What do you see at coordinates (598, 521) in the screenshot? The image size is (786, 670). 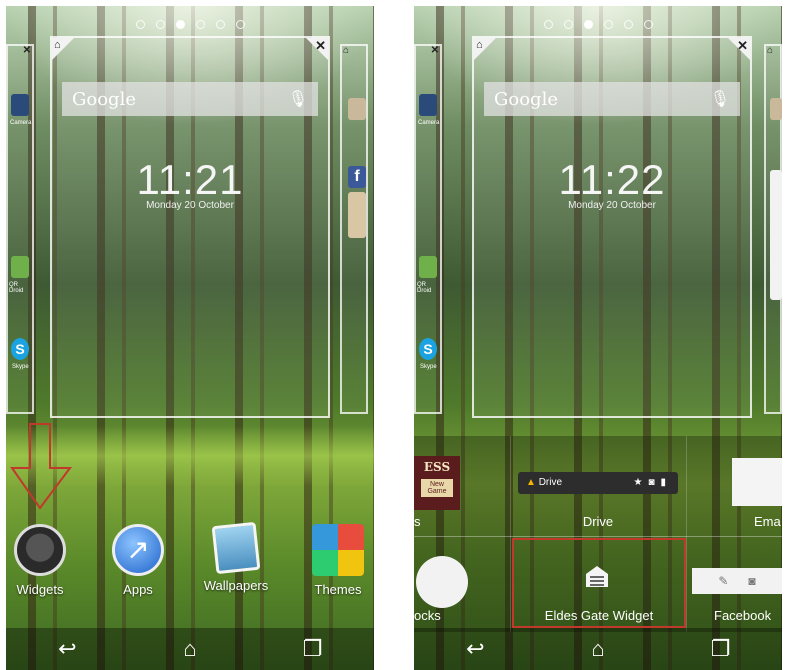 I see `widget-label: Drive` at bounding box center [598, 521].